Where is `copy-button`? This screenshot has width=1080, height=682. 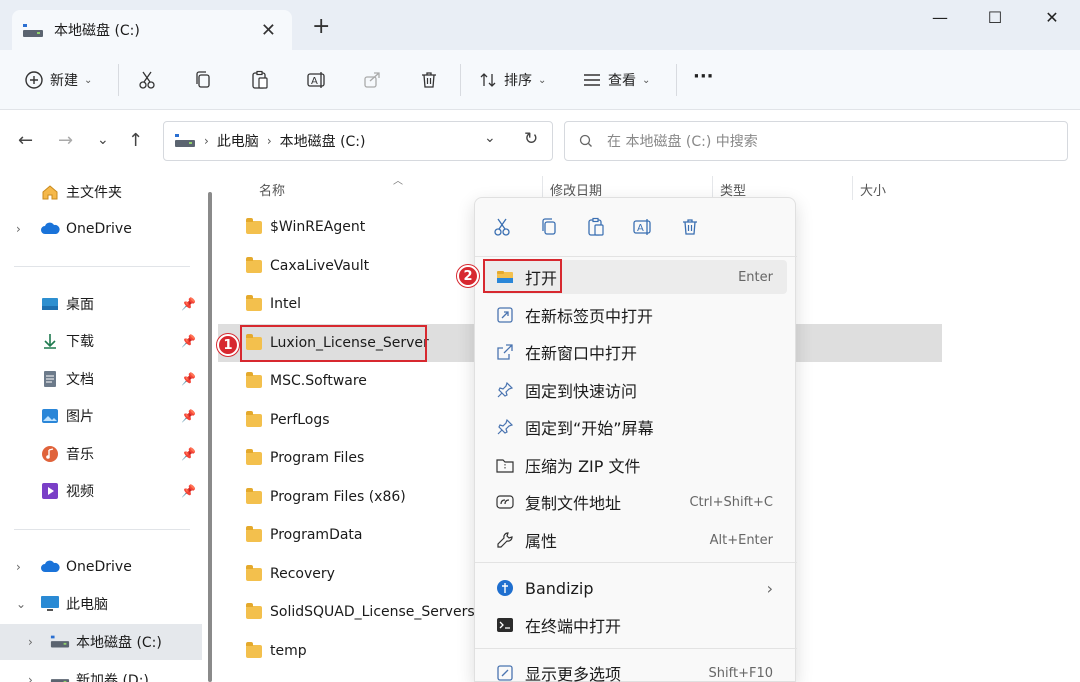 copy-button is located at coordinates (203, 80).